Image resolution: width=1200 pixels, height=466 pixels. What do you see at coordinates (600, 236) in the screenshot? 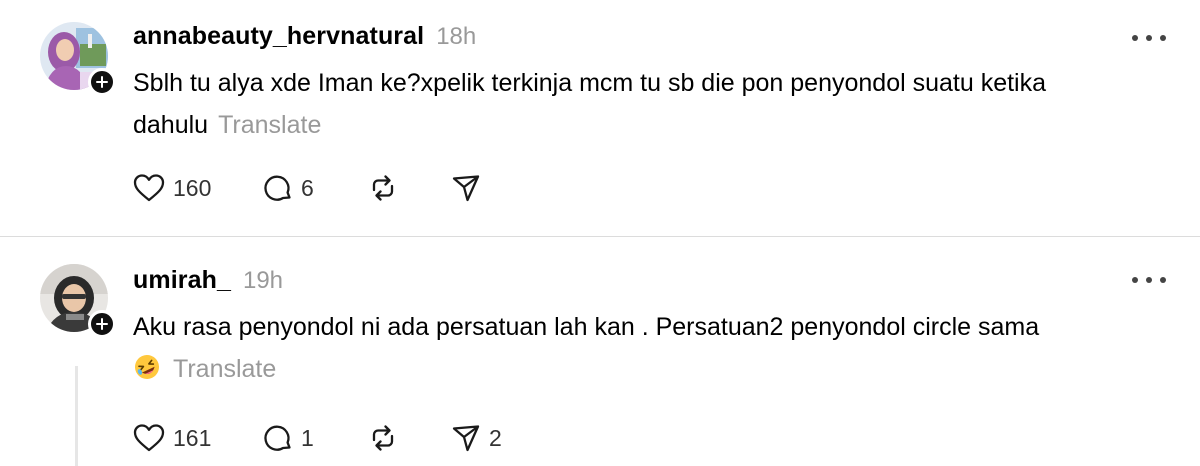
I see `post-divider` at bounding box center [600, 236].